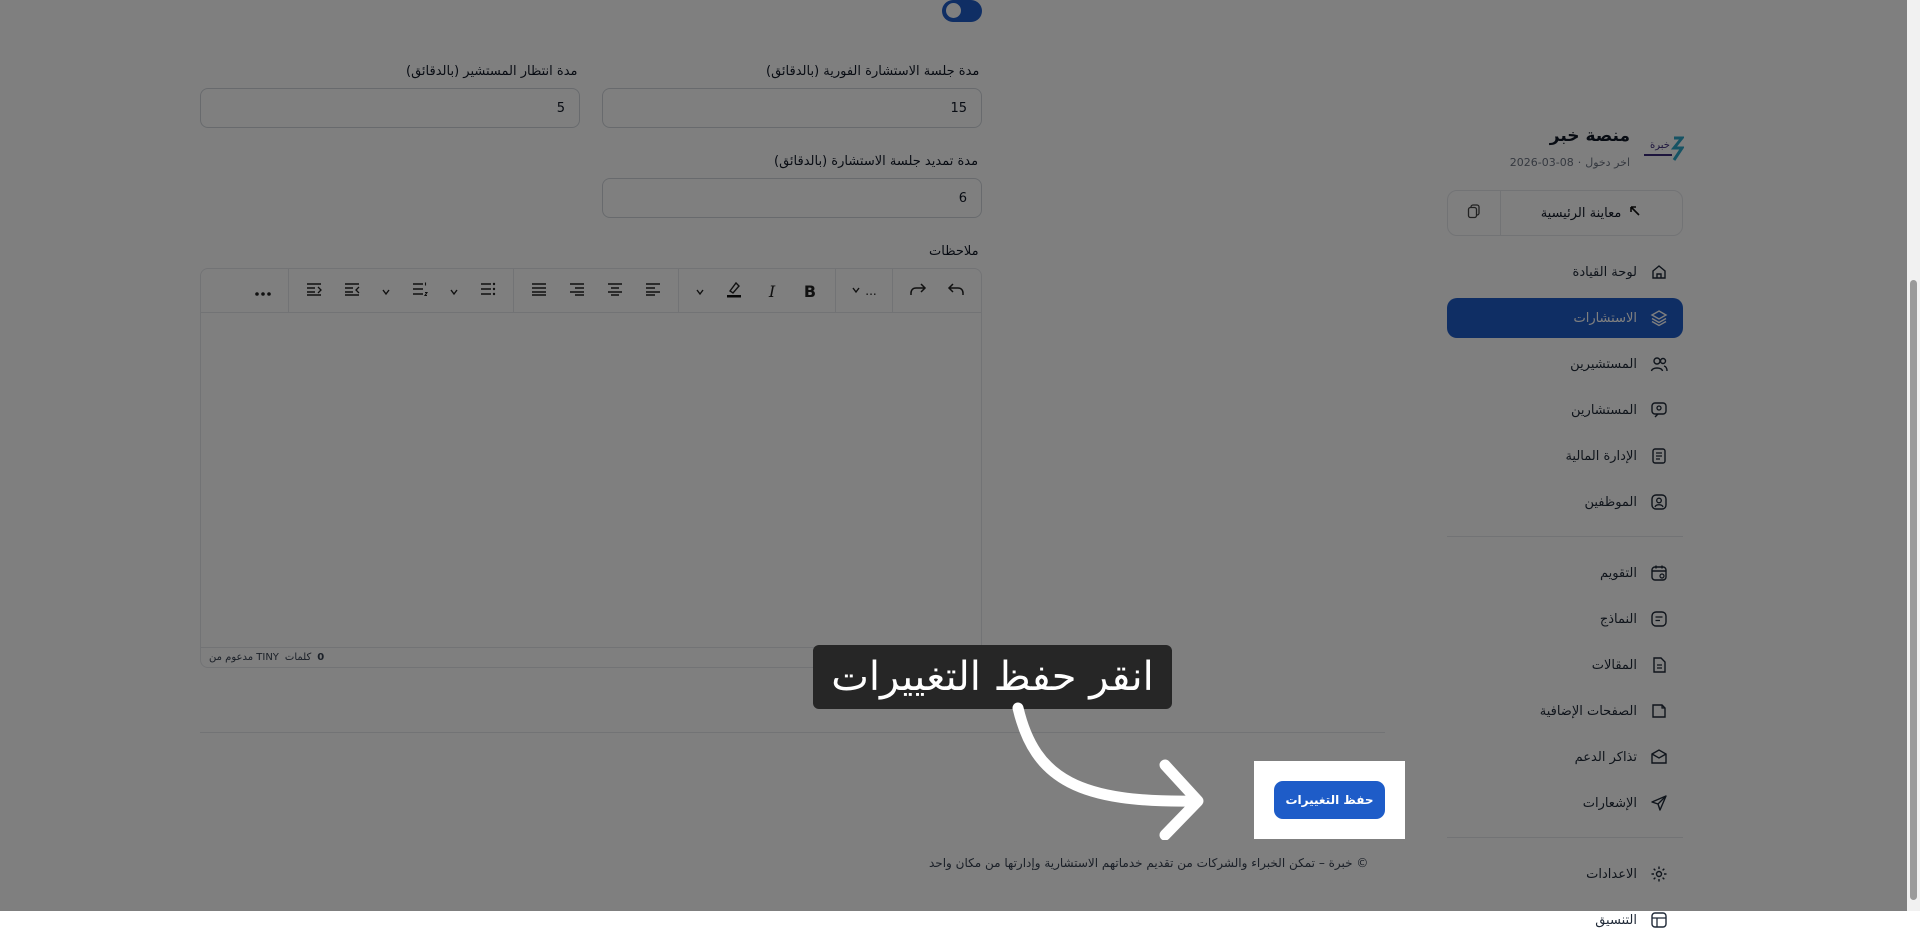 Image resolution: width=1920 pixels, height=946 pixels. What do you see at coordinates (539, 291) in the screenshot?
I see `align-justify-button` at bounding box center [539, 291].